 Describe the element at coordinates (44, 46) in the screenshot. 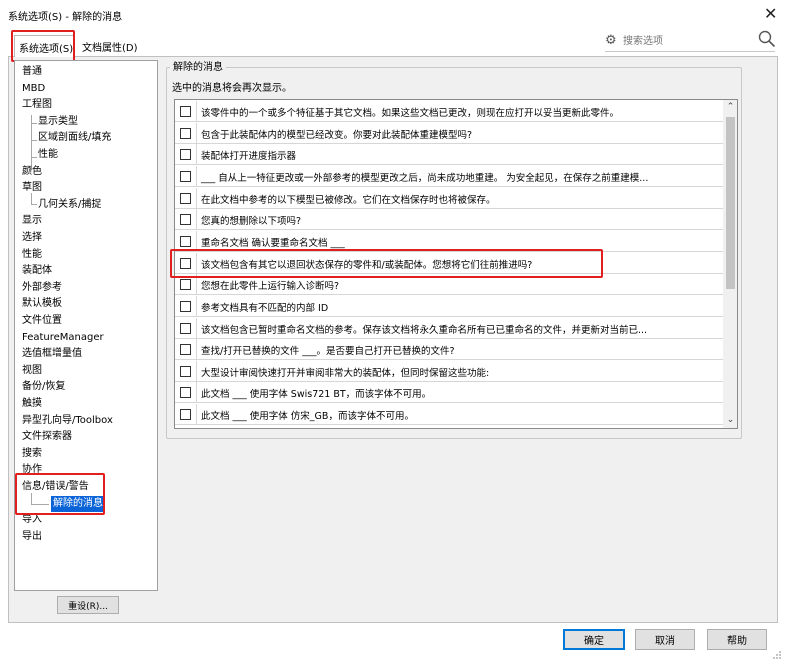

I see `tab-system-options: 系统选项(S)` at that location.